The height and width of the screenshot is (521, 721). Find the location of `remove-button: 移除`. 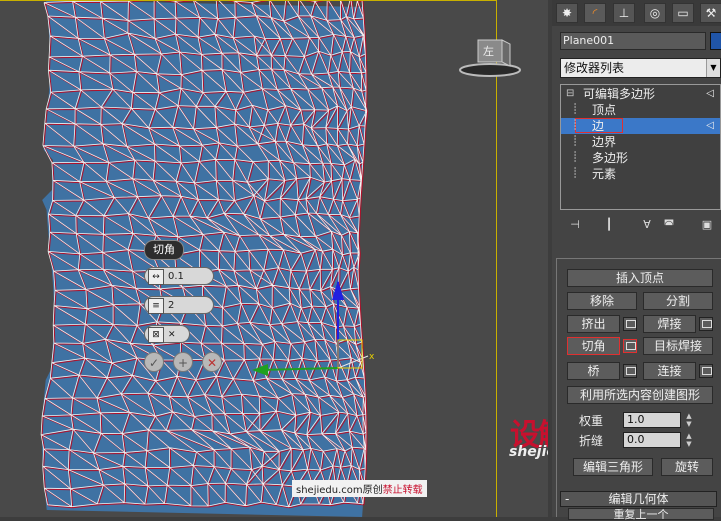

remove-button: 移除 is located at coordinates (602, 301).